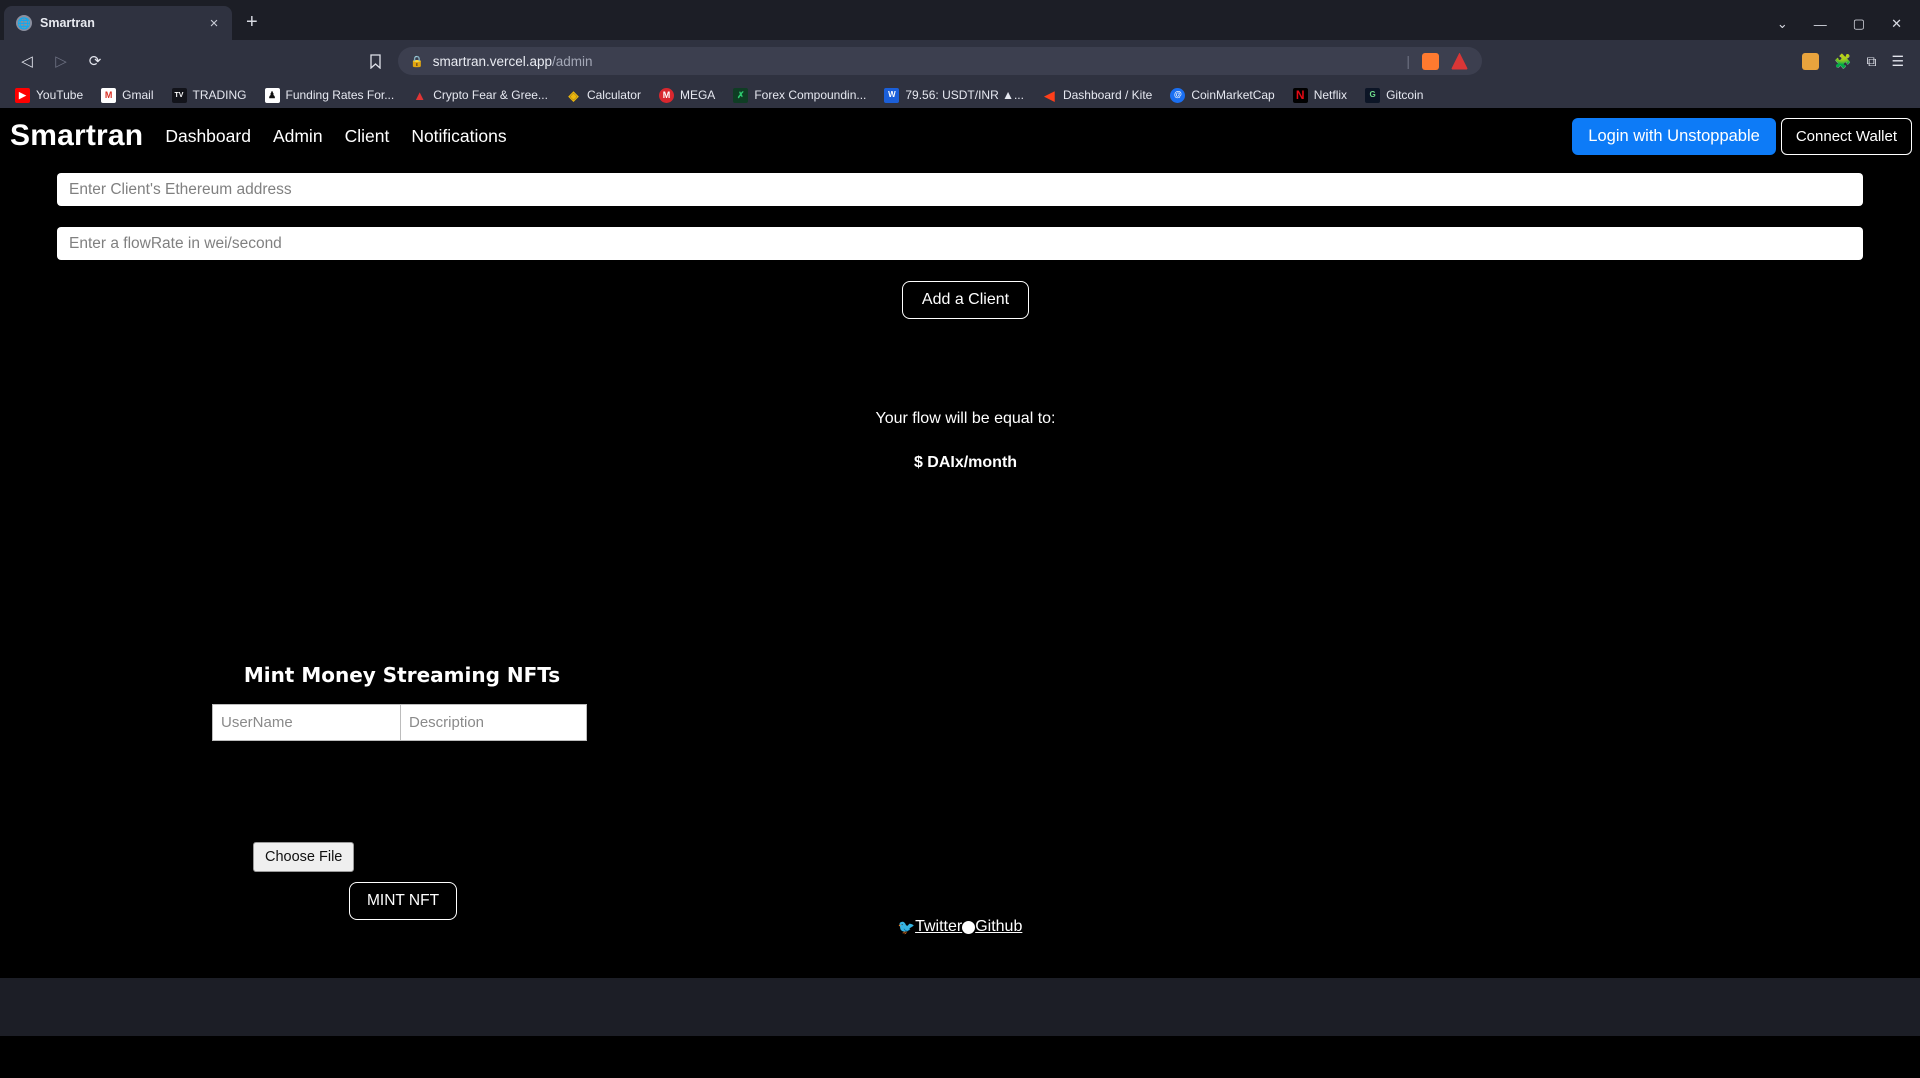 Image resolution: width=1920 pixels, height=1078 pixels. I want to click on add-client-row: Add a Client, so click(965, 300).